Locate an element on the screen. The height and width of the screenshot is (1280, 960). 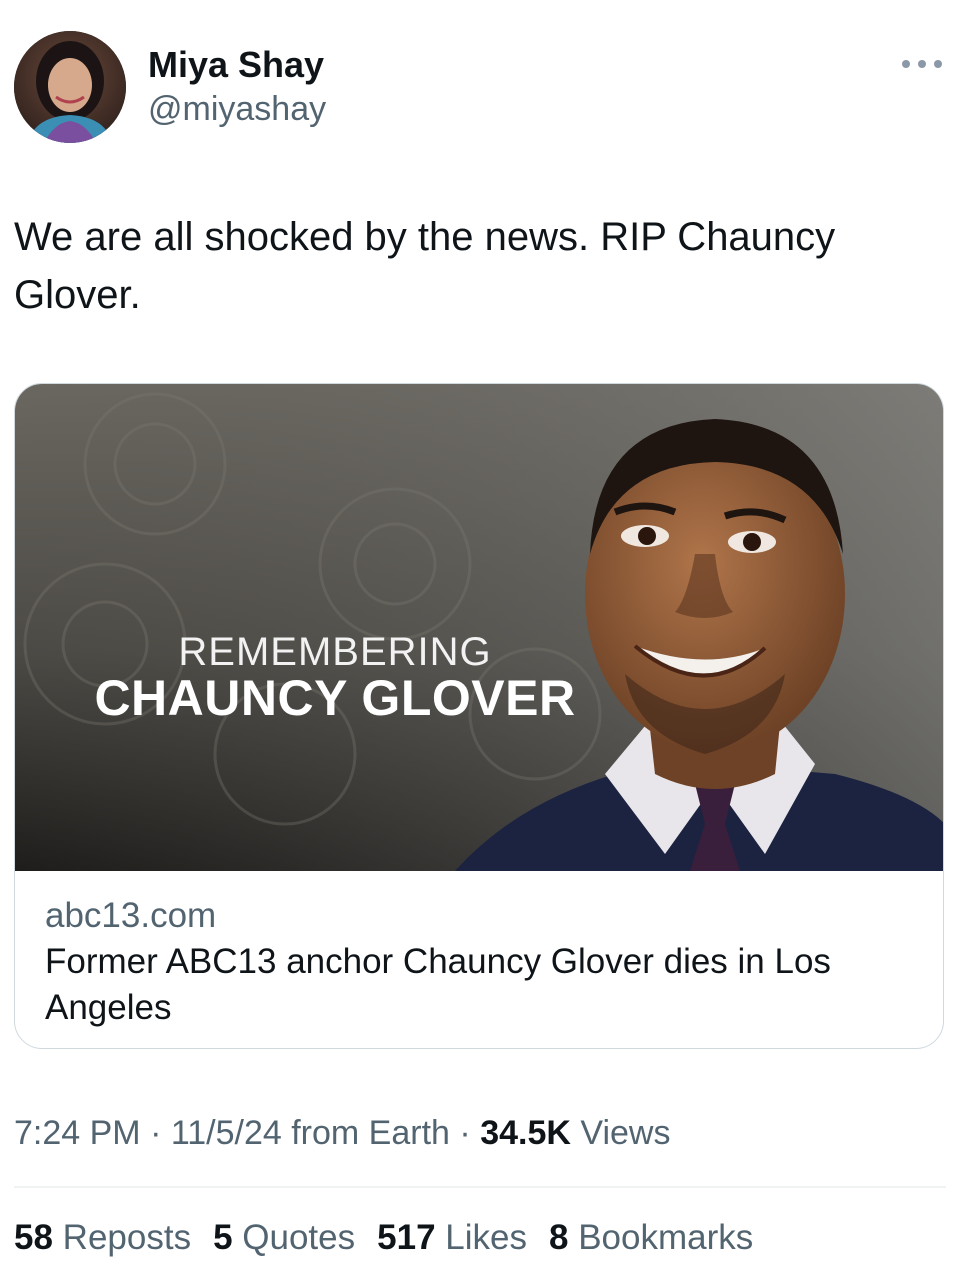
likes-stat: 517 Likes is located at coordinates (452, 1238).